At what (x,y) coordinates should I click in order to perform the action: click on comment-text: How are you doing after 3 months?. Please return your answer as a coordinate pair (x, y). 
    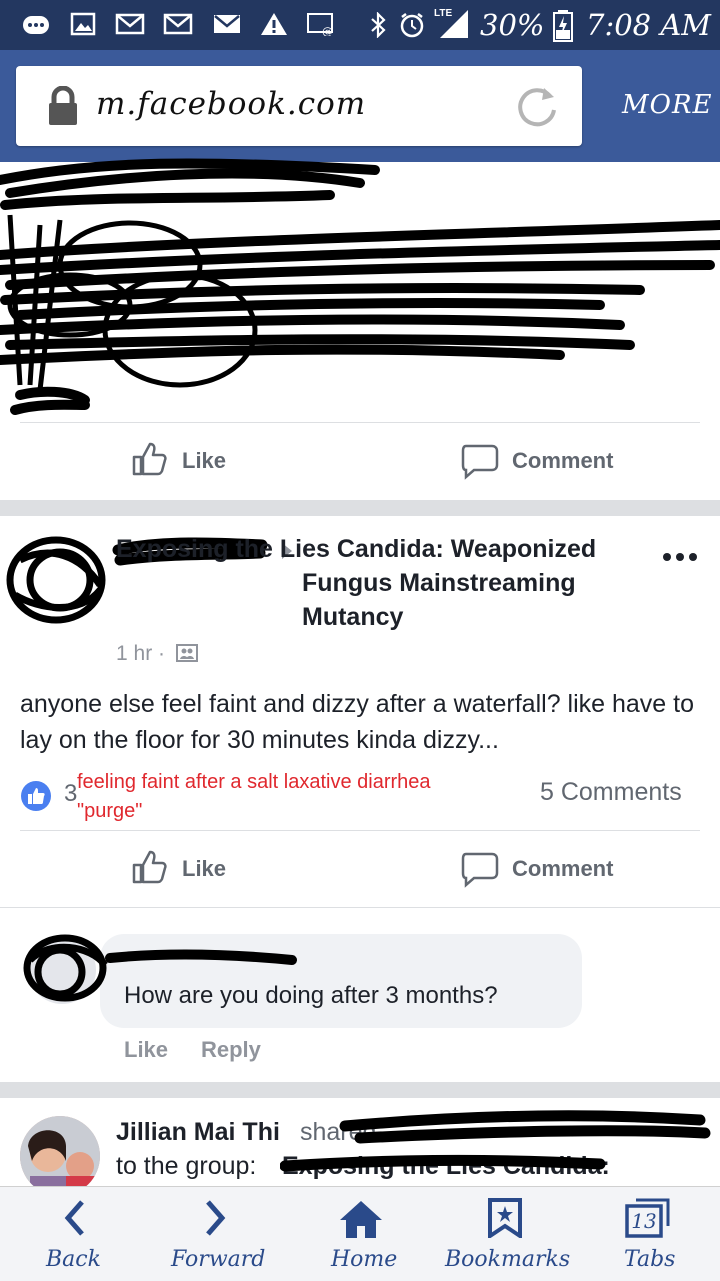
    Looking at the image, I should click on (311, 995).